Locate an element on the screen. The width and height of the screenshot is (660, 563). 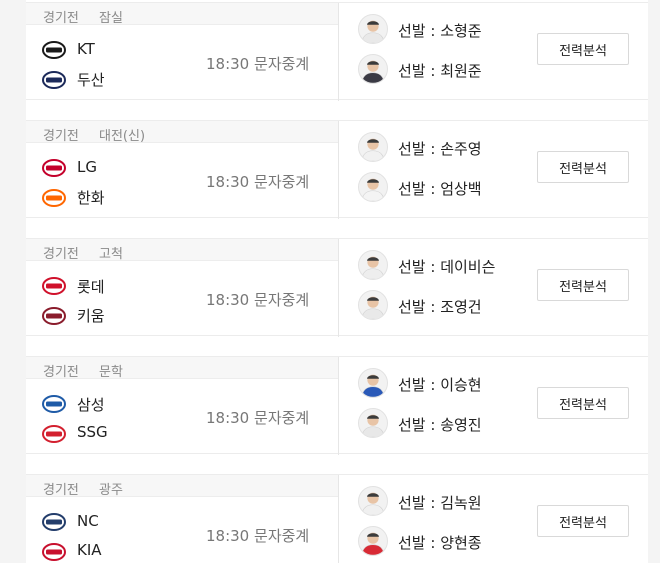
starting-pitcher: 선발 : 이승현 is located at coordinates (440, 384).